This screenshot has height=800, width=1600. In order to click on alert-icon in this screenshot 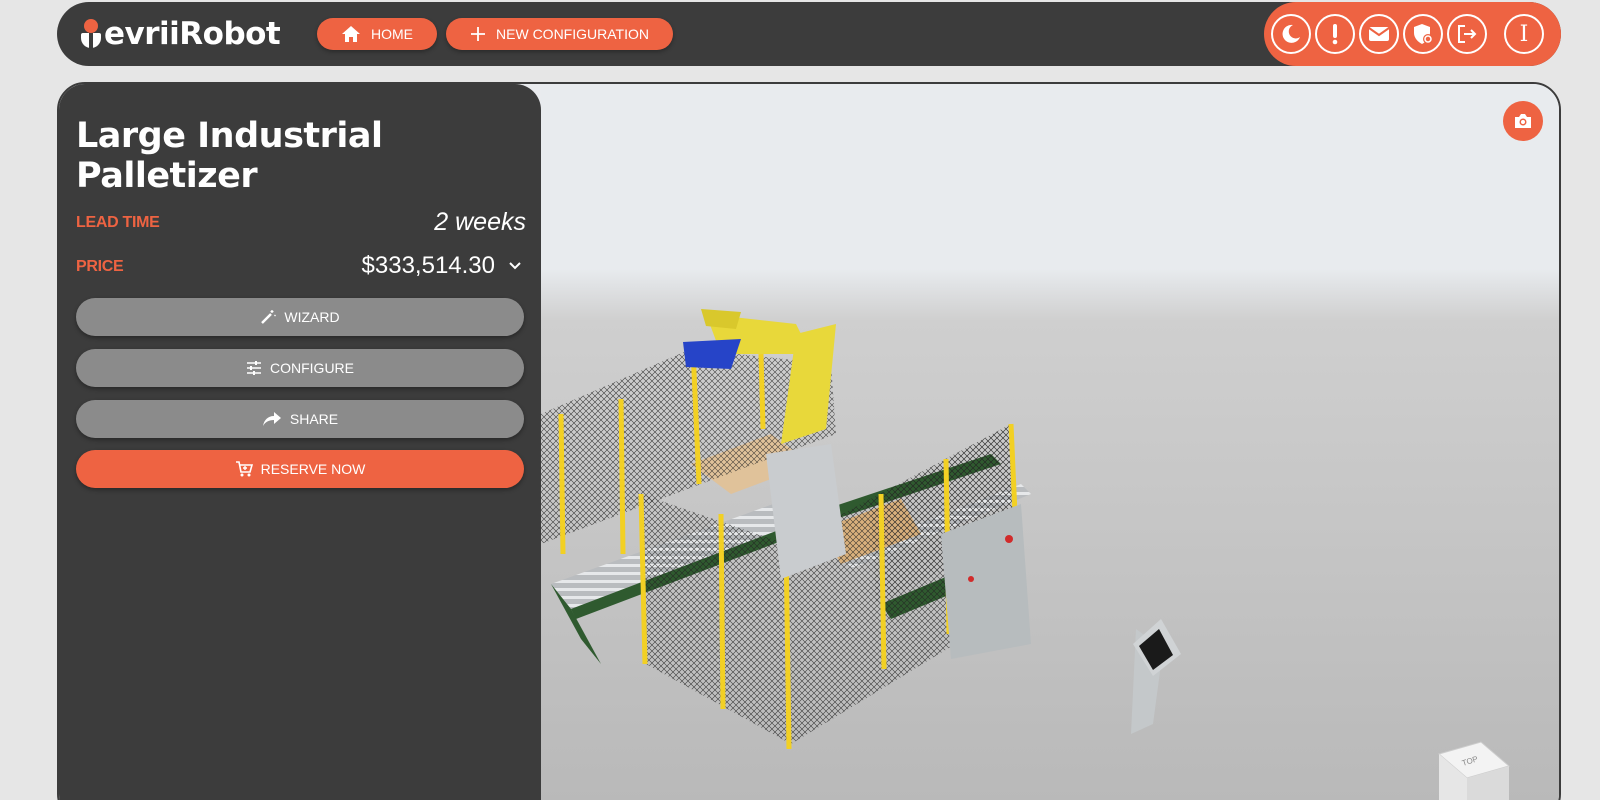, I will do `click(1335, 34)`.